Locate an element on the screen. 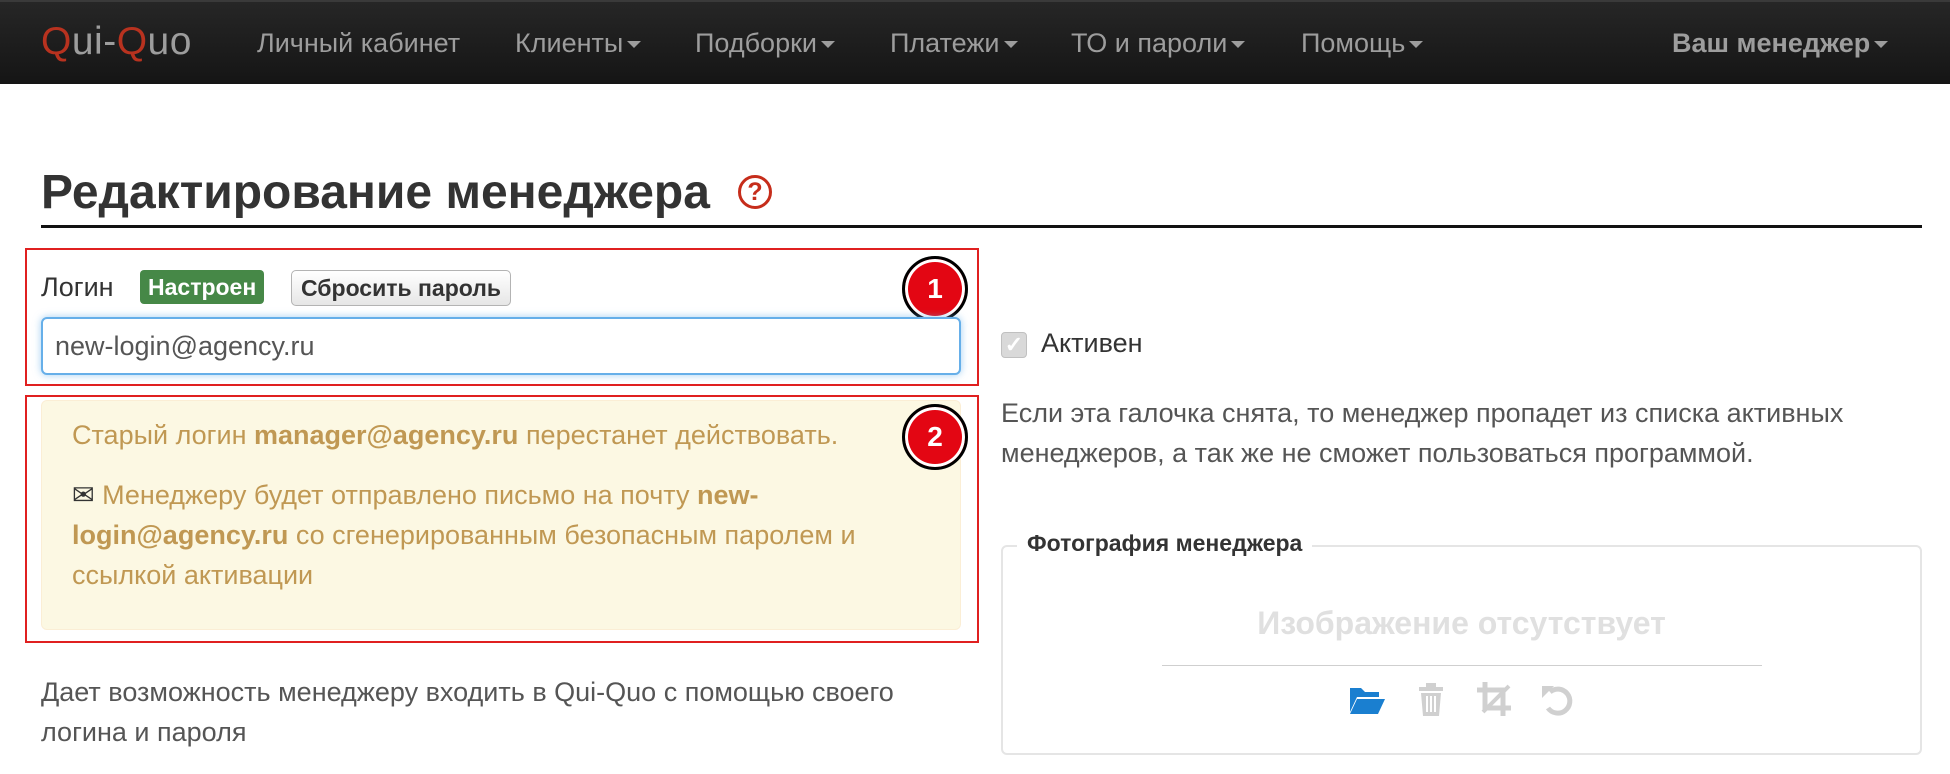 This screenshot has width=1950, height=774. nav-label: Личный кабинет is located at coordinates (359, 43).